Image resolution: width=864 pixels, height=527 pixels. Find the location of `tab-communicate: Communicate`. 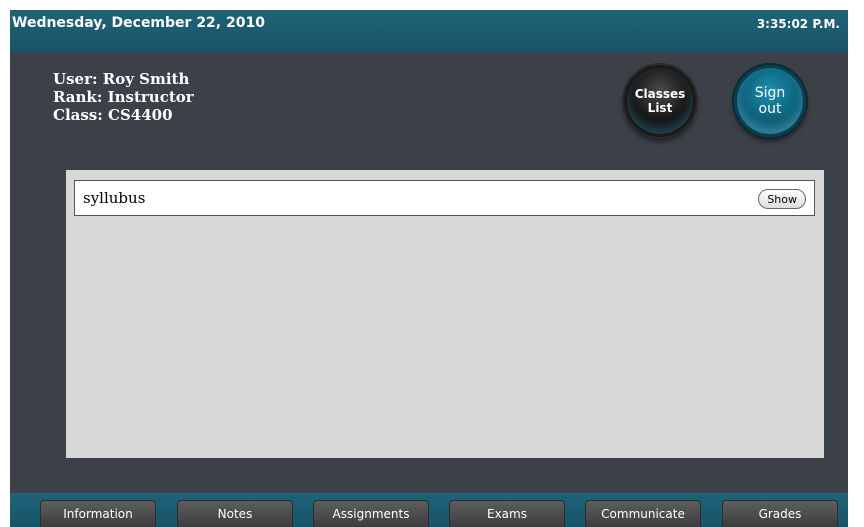

tab-communicate: Communicate is located at coordinates (643, 513).